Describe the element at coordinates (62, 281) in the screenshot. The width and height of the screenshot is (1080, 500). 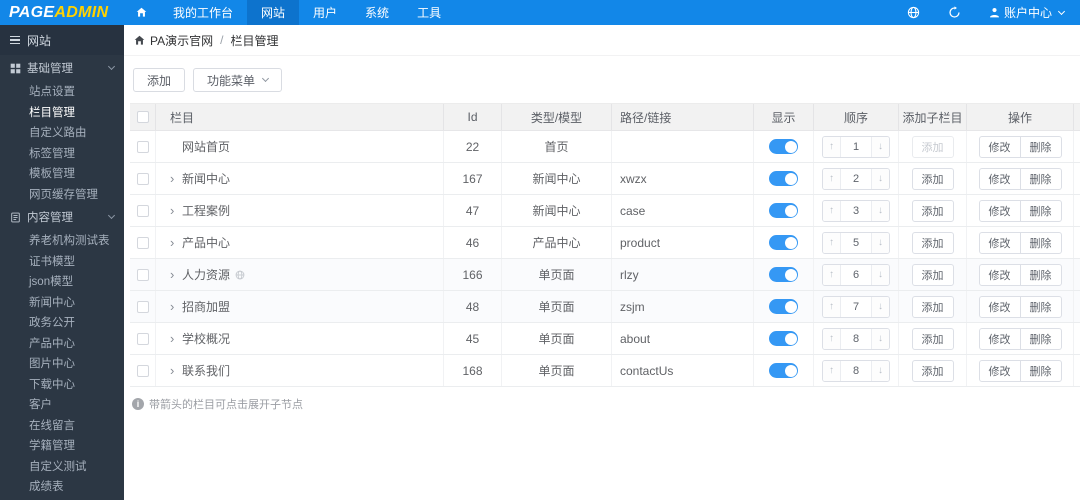
I see `sidebar-item: json模型` at that location.